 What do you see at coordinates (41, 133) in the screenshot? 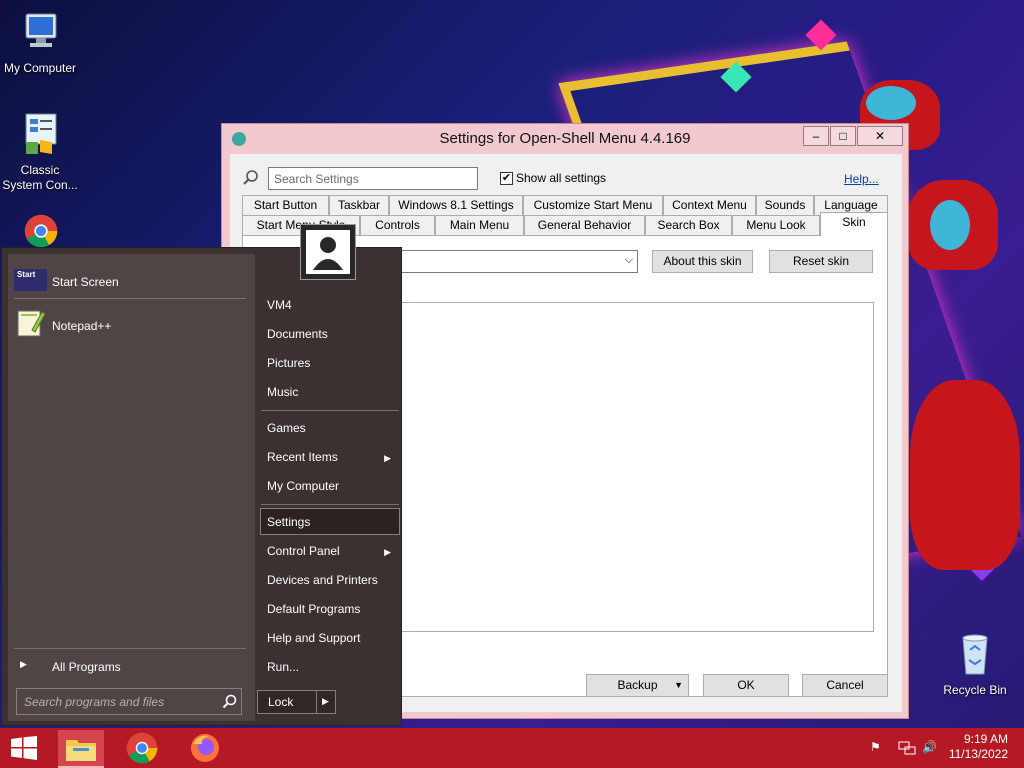
I see `control-panel-icon` at bounding box center [41, 133].